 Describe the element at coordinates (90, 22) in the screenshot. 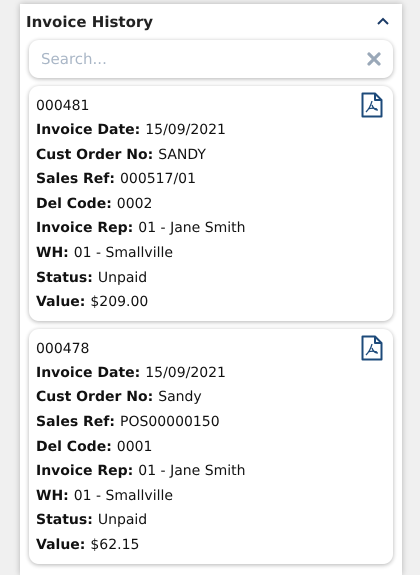

I see `panel-title: Invoice History` at that location.